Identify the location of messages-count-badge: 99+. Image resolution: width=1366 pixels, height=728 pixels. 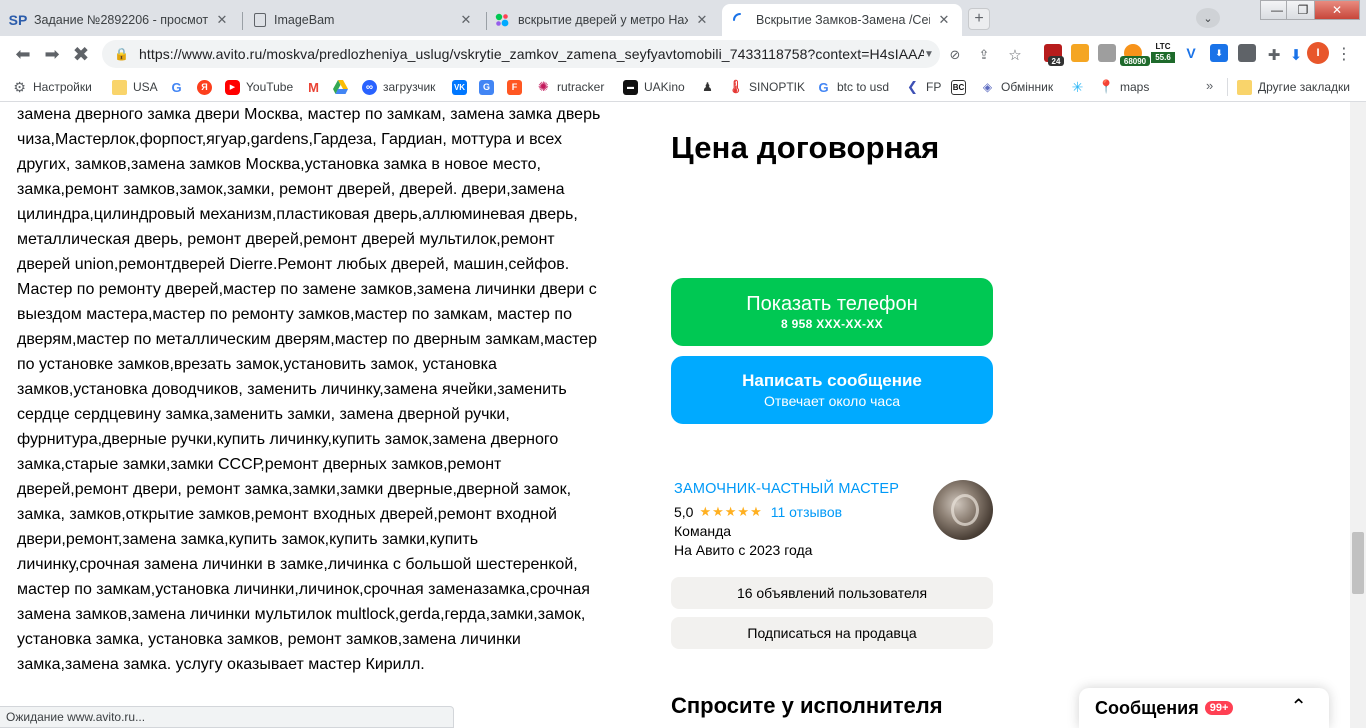
(1219, 708).